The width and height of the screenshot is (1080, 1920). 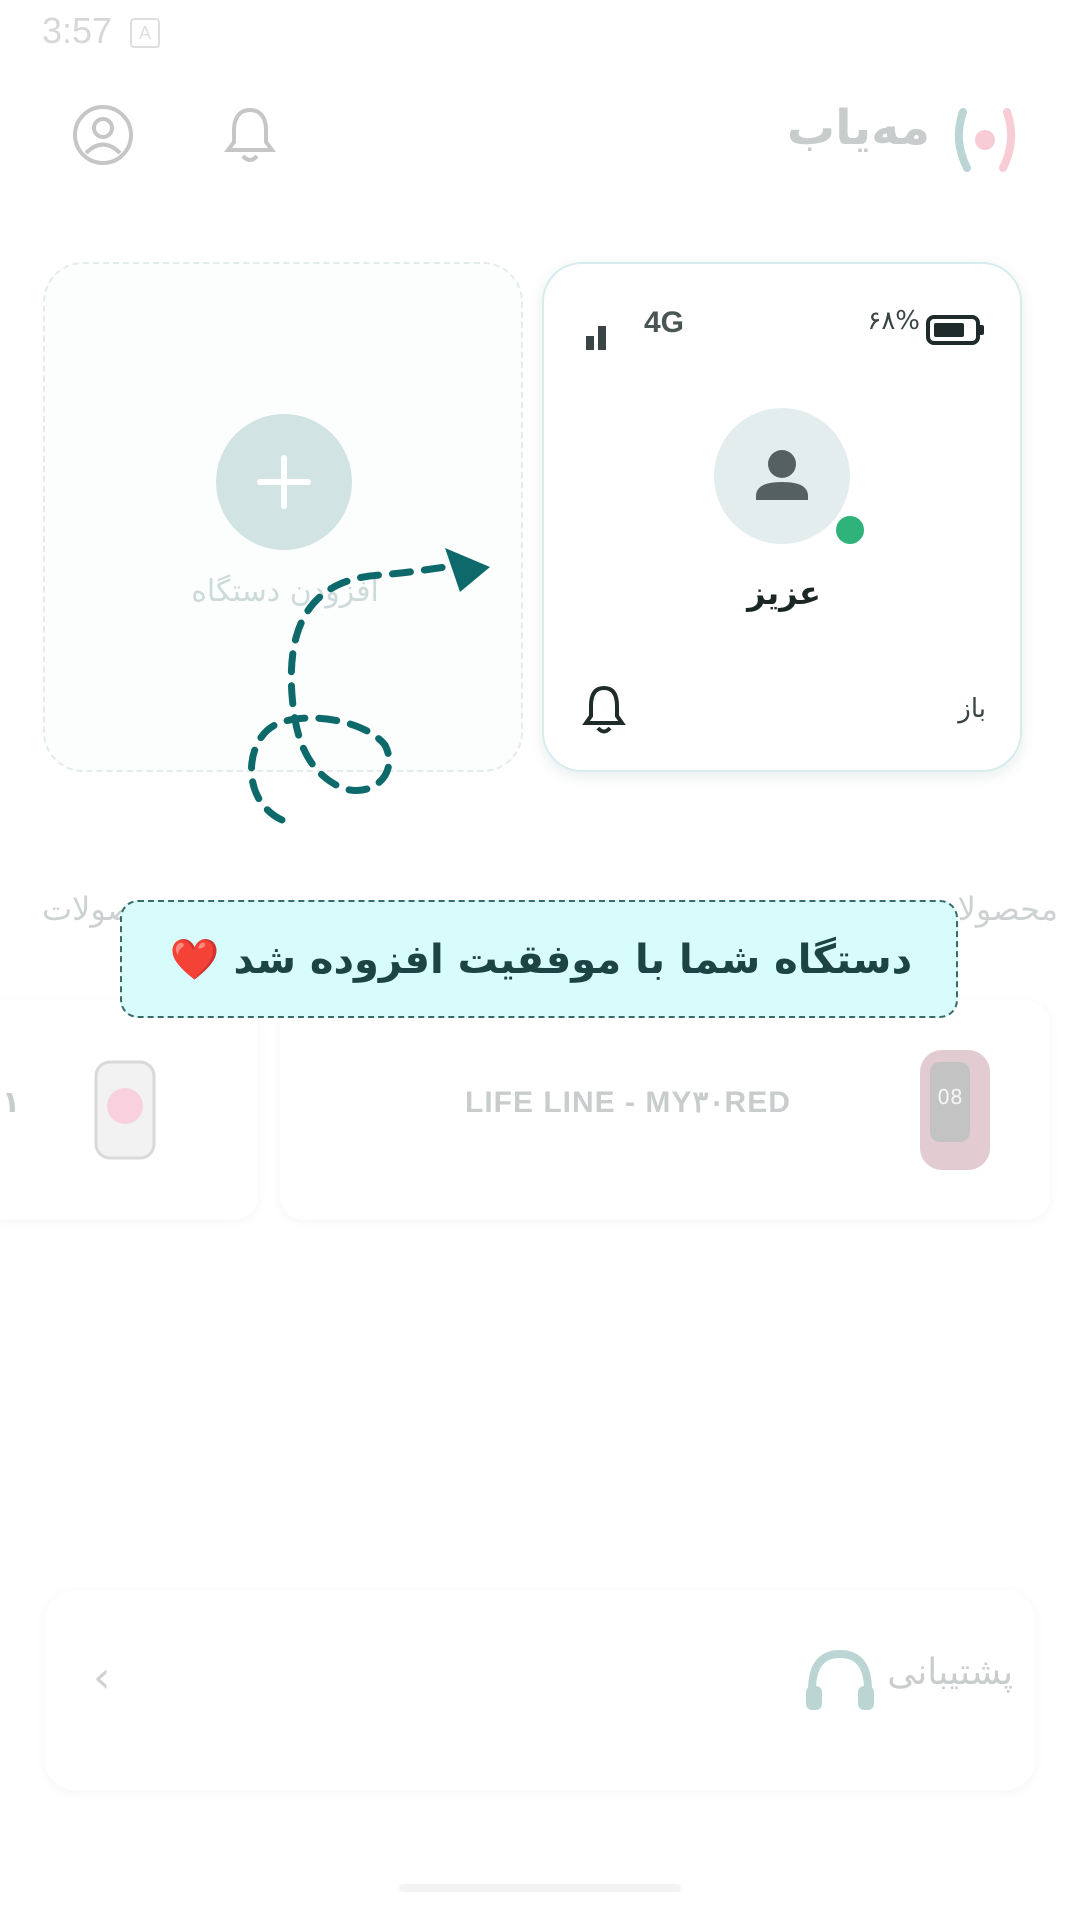 What do you see at coordinates (664, 322) in the screenshot?
I see `network-label: 4G` at bounding box center [664, 322].